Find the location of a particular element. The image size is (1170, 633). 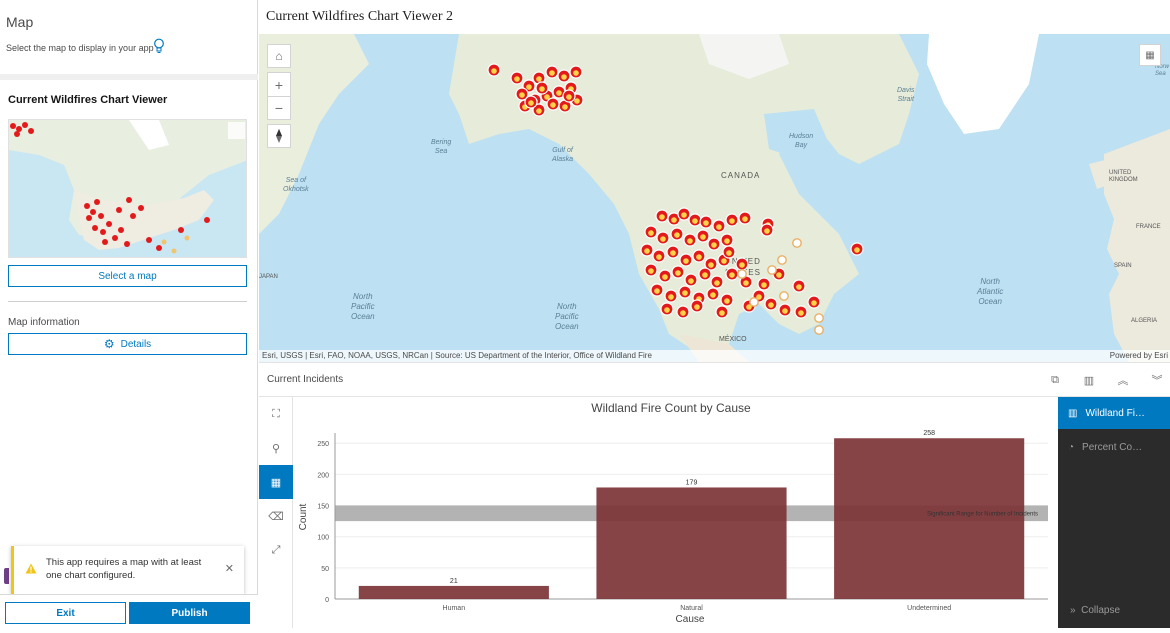

chart-layer-title: Current Incidents is located at coordinates (305, 379).